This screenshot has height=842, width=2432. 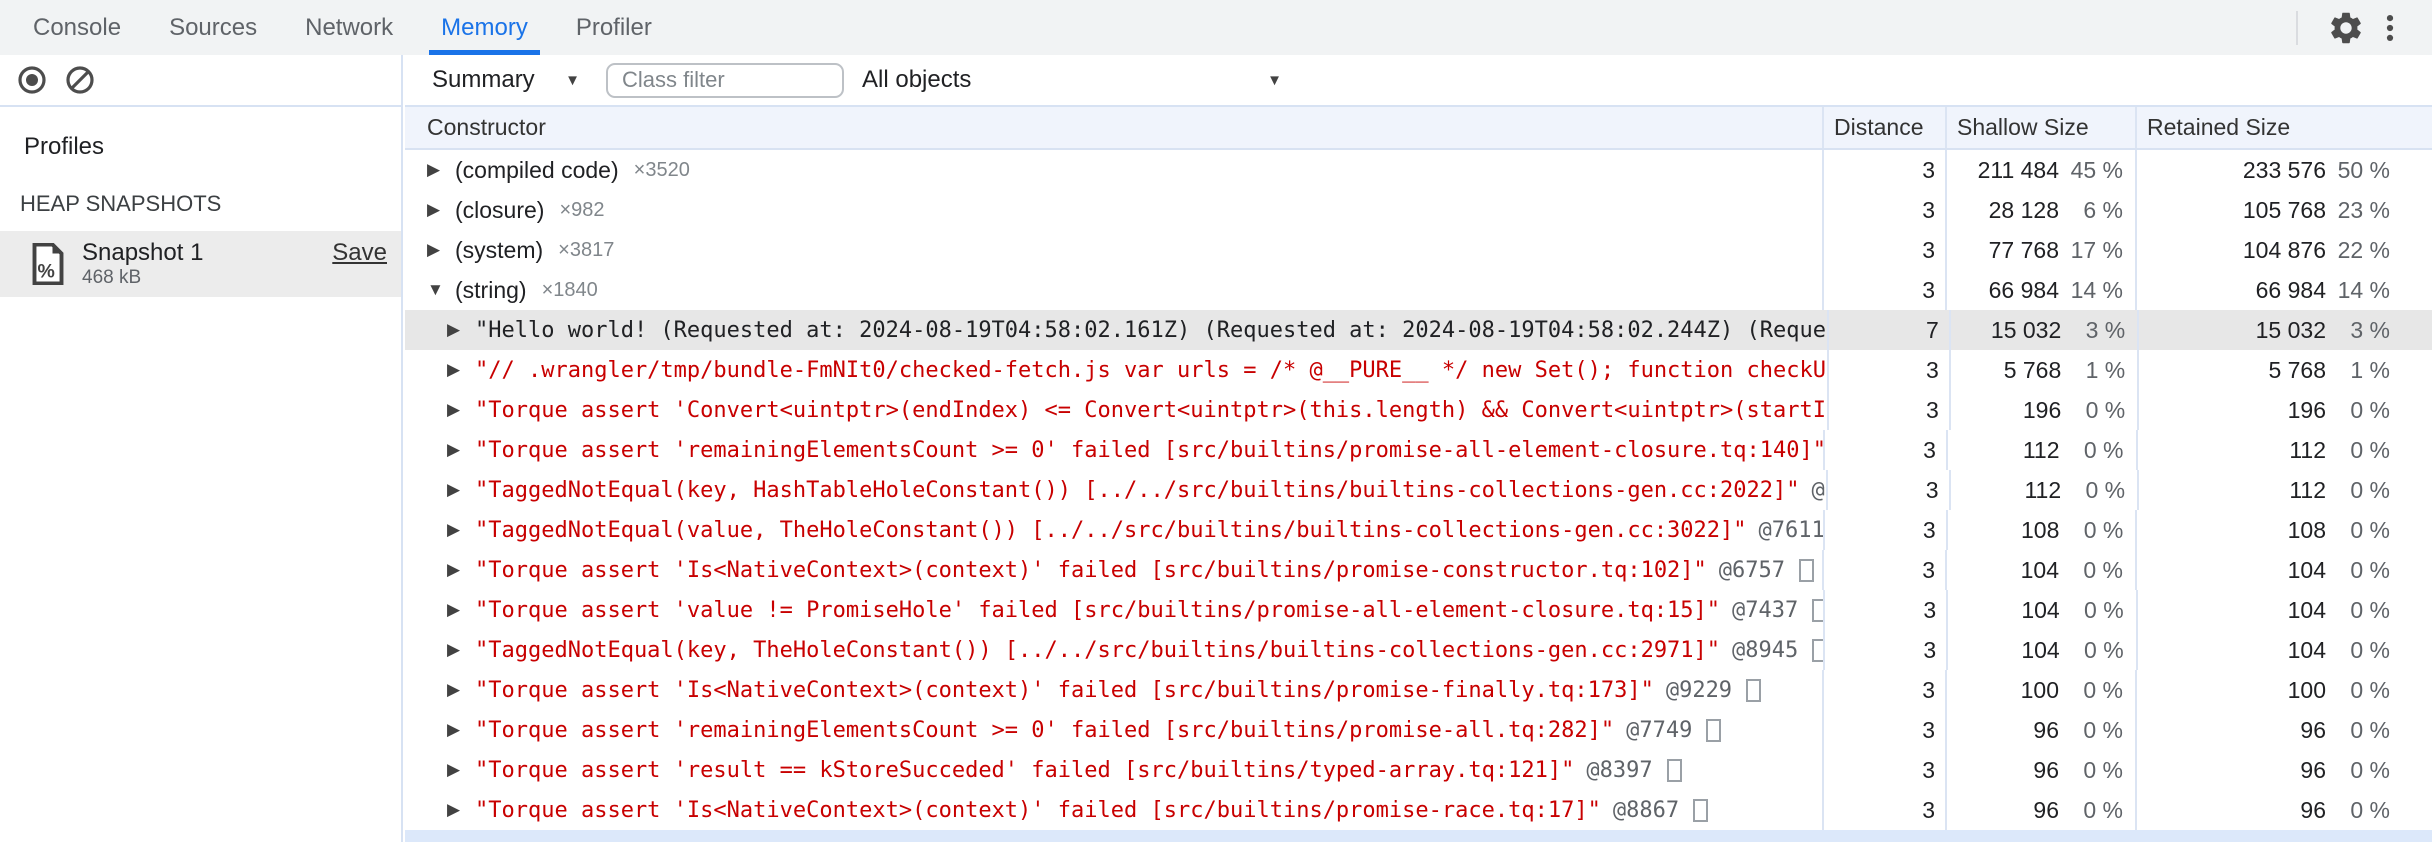 What do you see at coordinates (112, 277) in the screenshot?
I see `snapshot-size: 468 kB` at bounding box center [112, 277].